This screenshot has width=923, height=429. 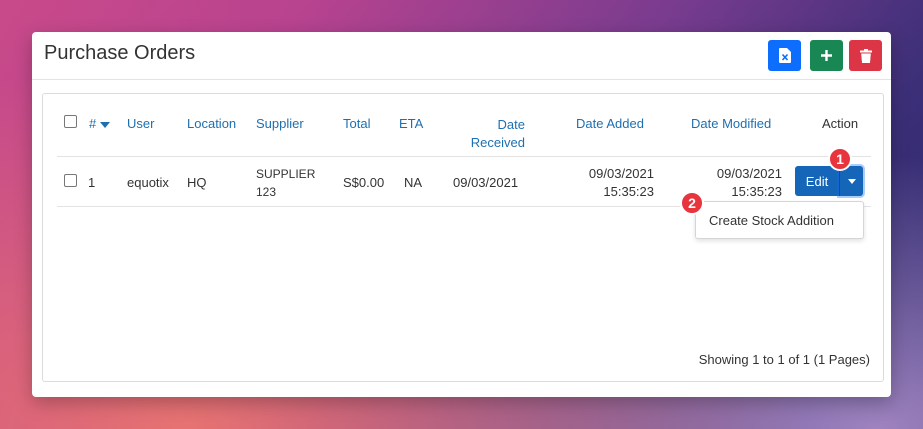 I want to click on edit-button: Edit, so click(x=817, y=181).